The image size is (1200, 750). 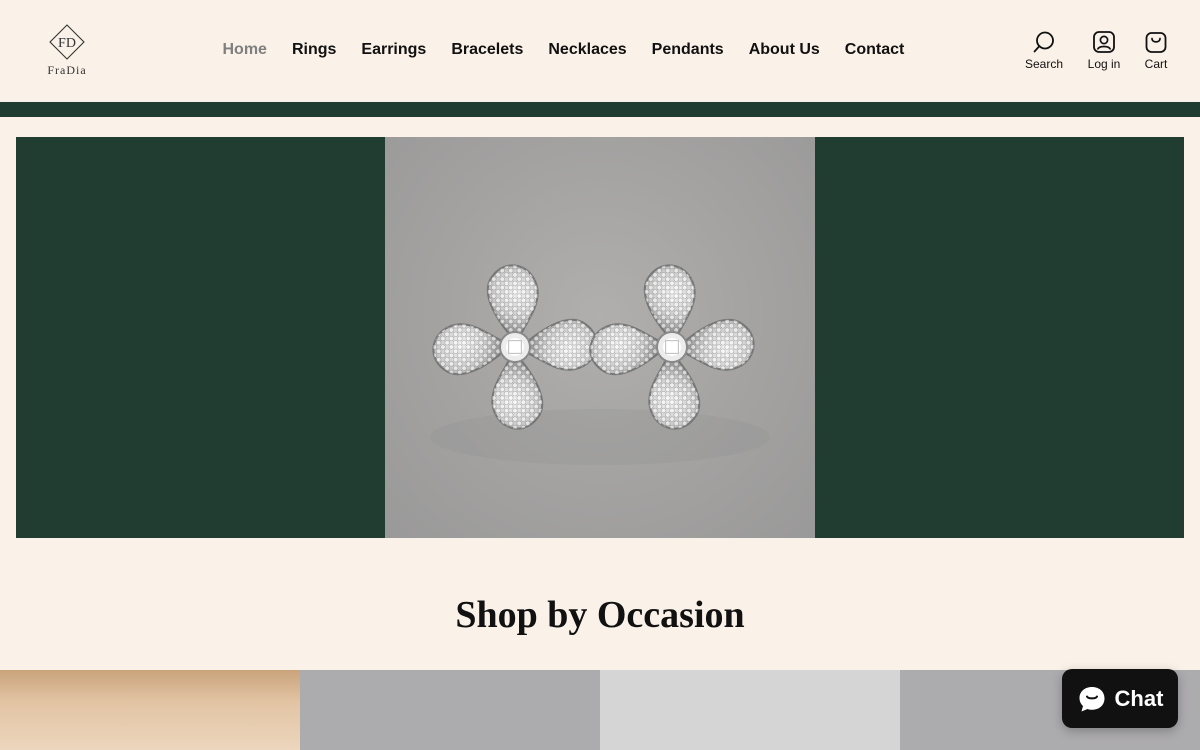 I want to click on clover-earrings-illustration, so click(x=577, y=301).